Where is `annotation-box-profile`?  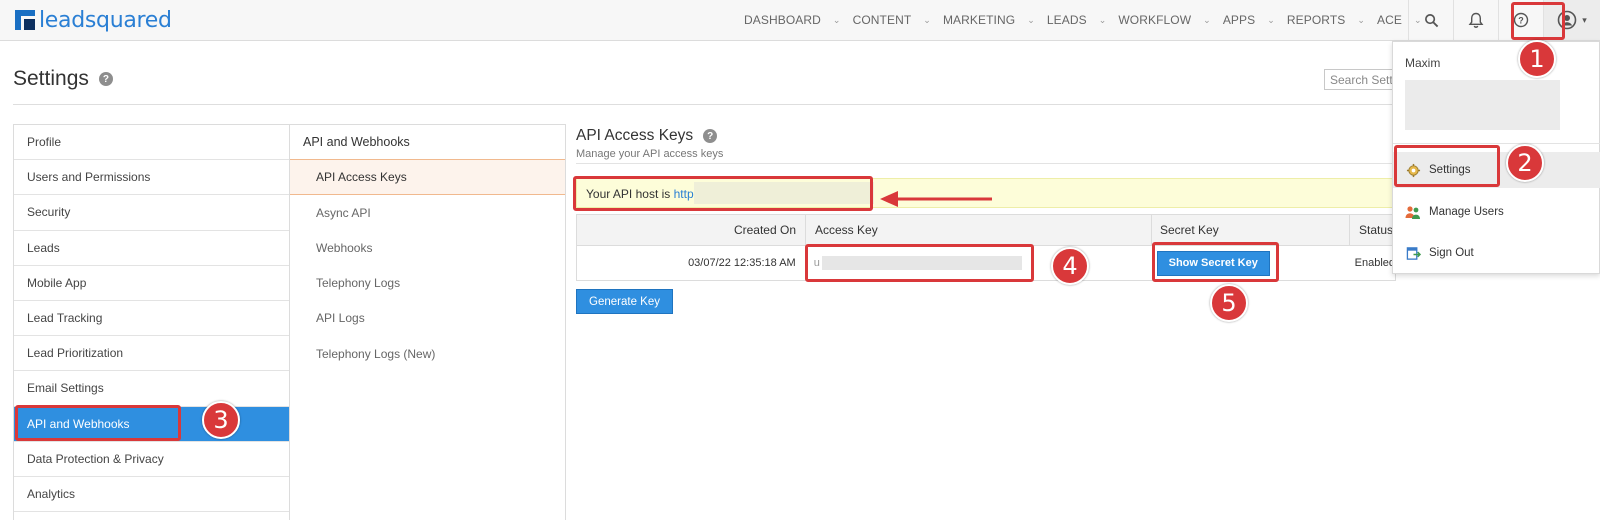
annotation-box-profile is located at coordinates (1538, 21).